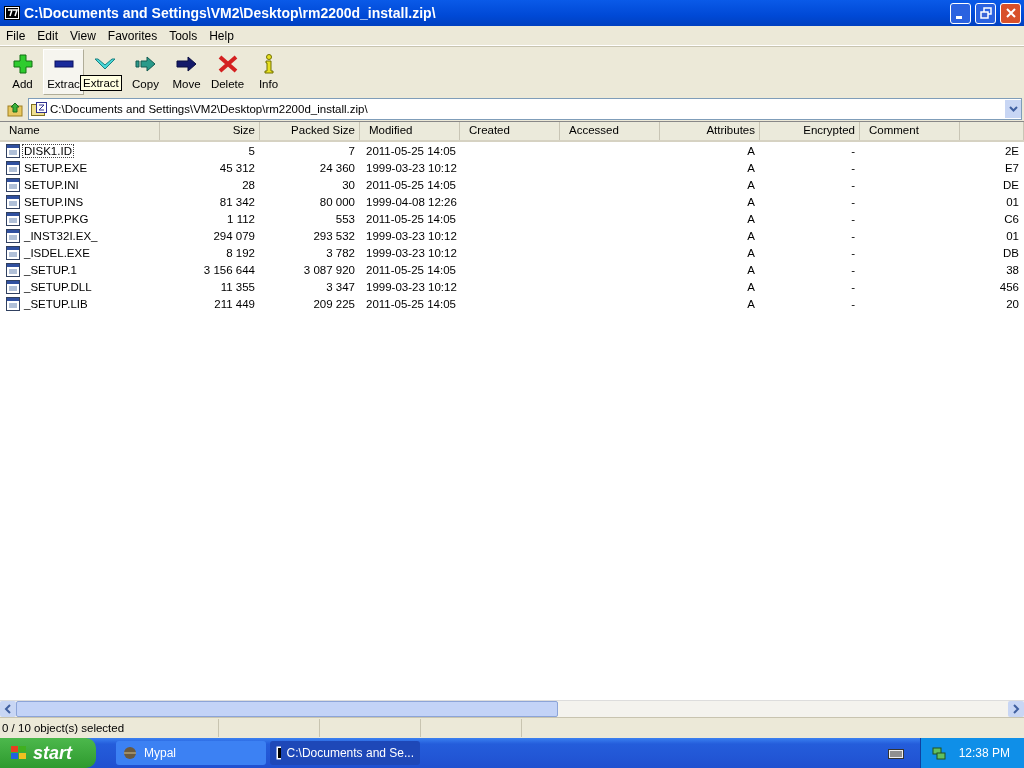  I want to click on menu-item: Favorites, so click(132, 35).